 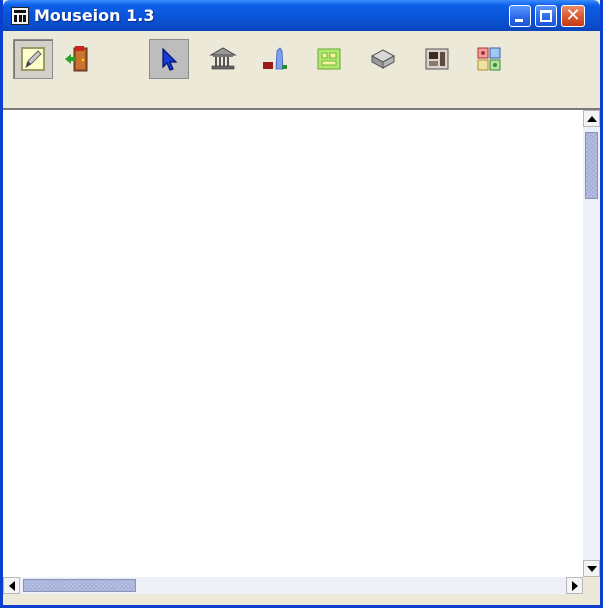 I want to click on museum-building-icon, so click(x=223, y=58).